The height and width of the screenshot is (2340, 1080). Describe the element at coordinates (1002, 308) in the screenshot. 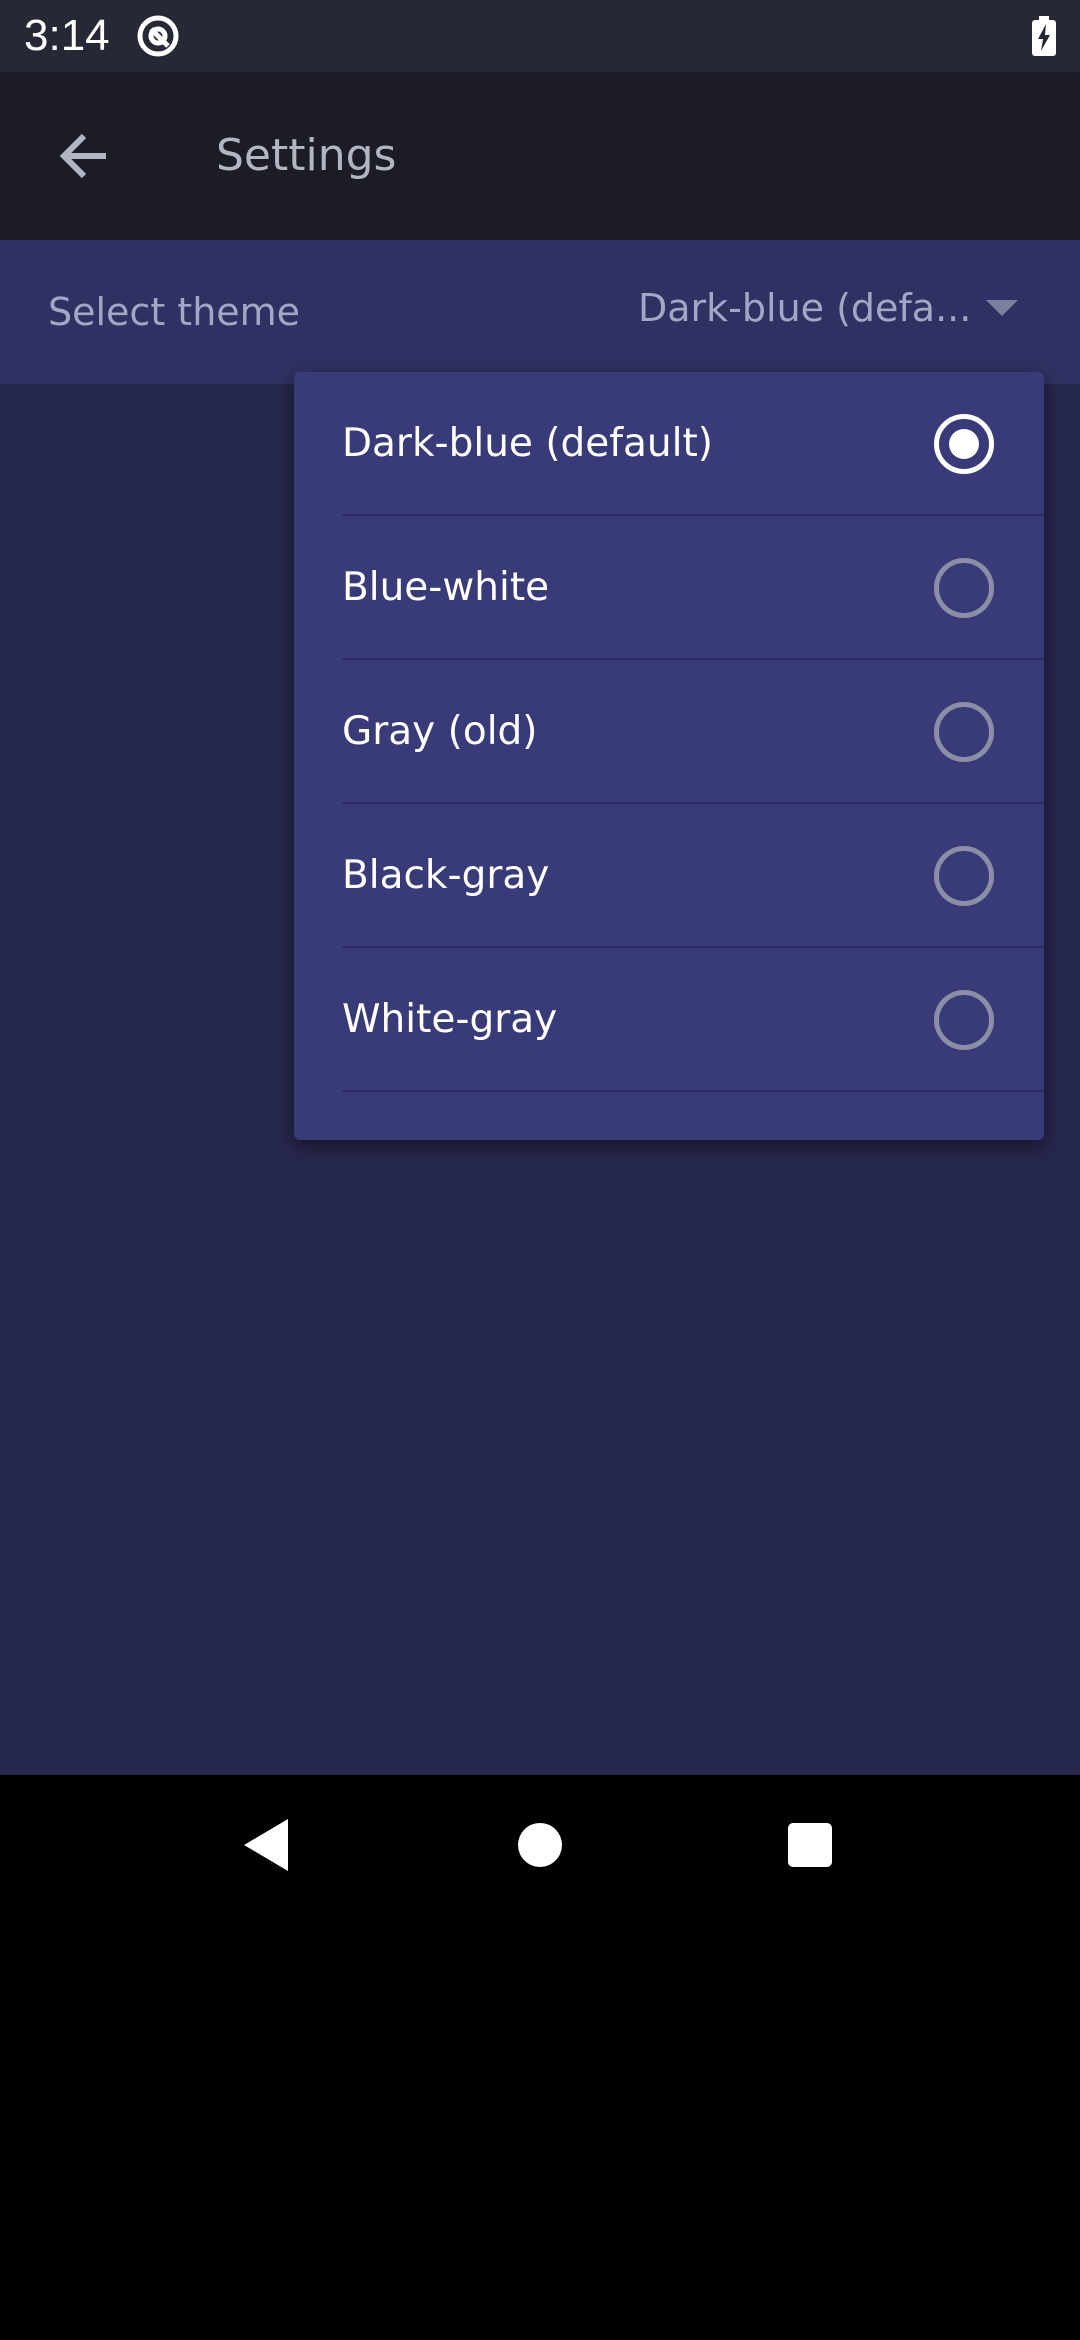

I see `dropdown-arrow-icon` at that location.